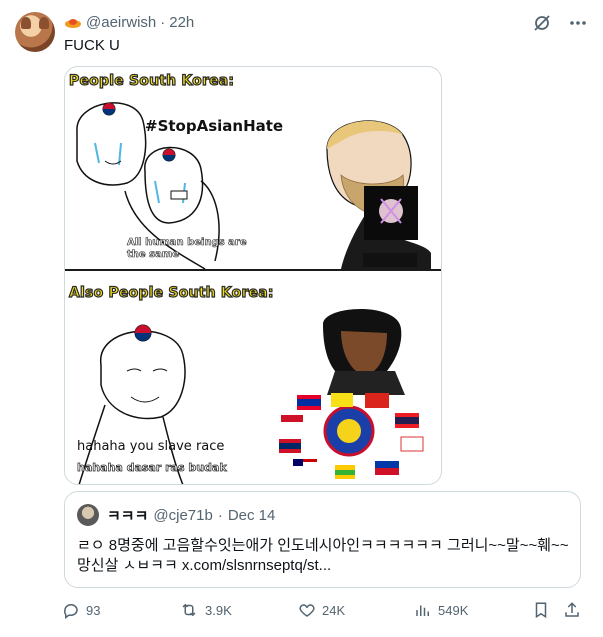 This screenshot has height=637, width=603. I want to click on reply-button: 93, so click(81, 610).